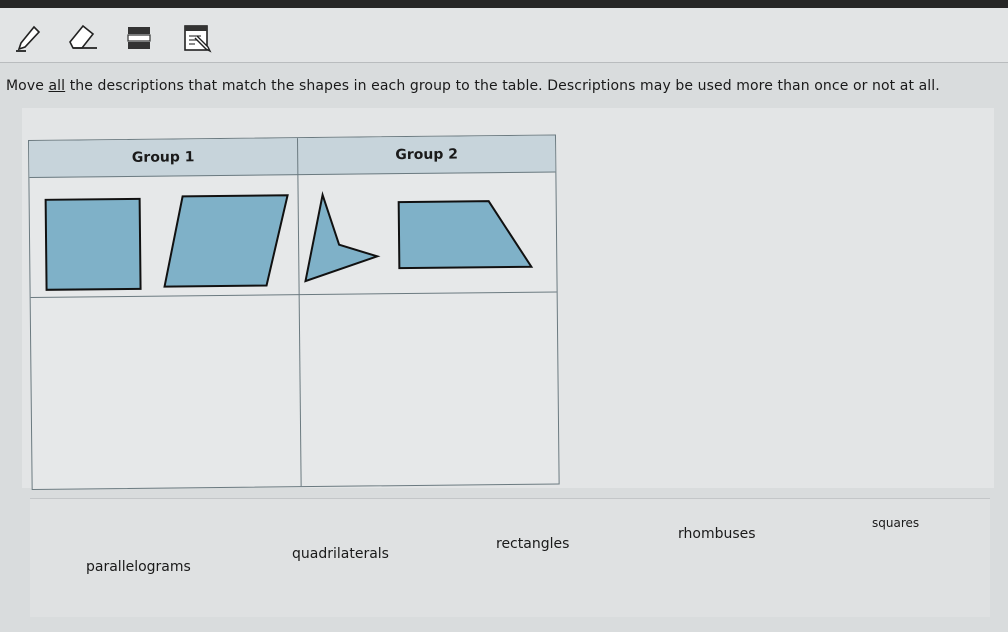 The width and height of the screenshot is (1008, 632). What do you see at coordinates (226, 241) in the screenshot?
I see `parallelogram-shape` at bounding box center [226, 241].